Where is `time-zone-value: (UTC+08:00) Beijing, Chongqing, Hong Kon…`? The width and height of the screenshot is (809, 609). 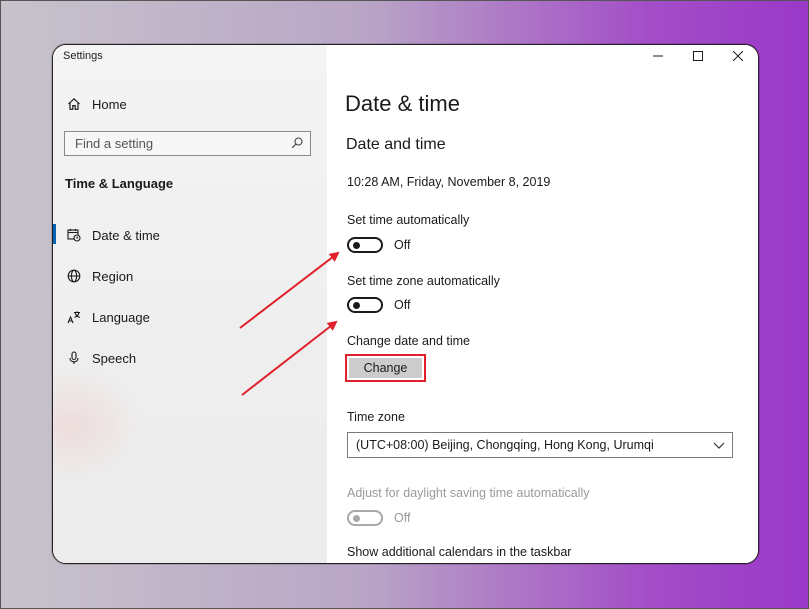
time-zone-value: (UTC+08:00) Beijing, Chongqing, Hong Kon… is located at coordinates (505, 445).